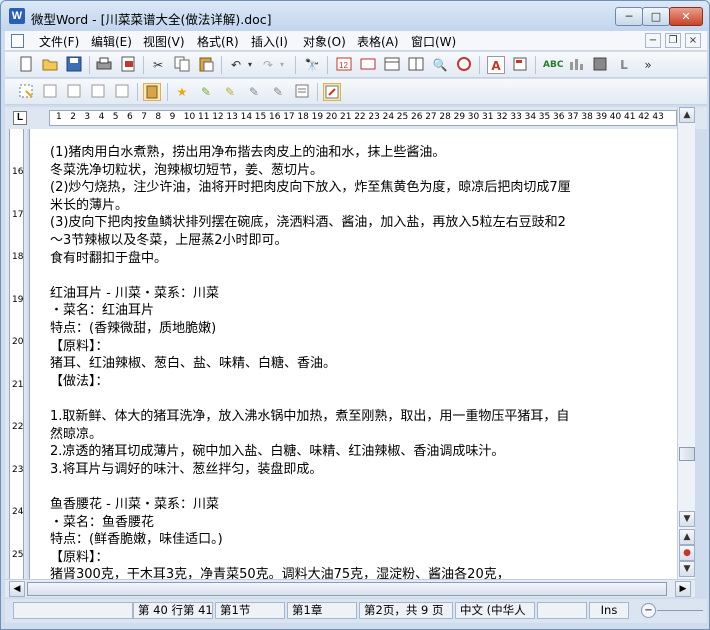  I want to click on copy-icon, so click(182, 65).